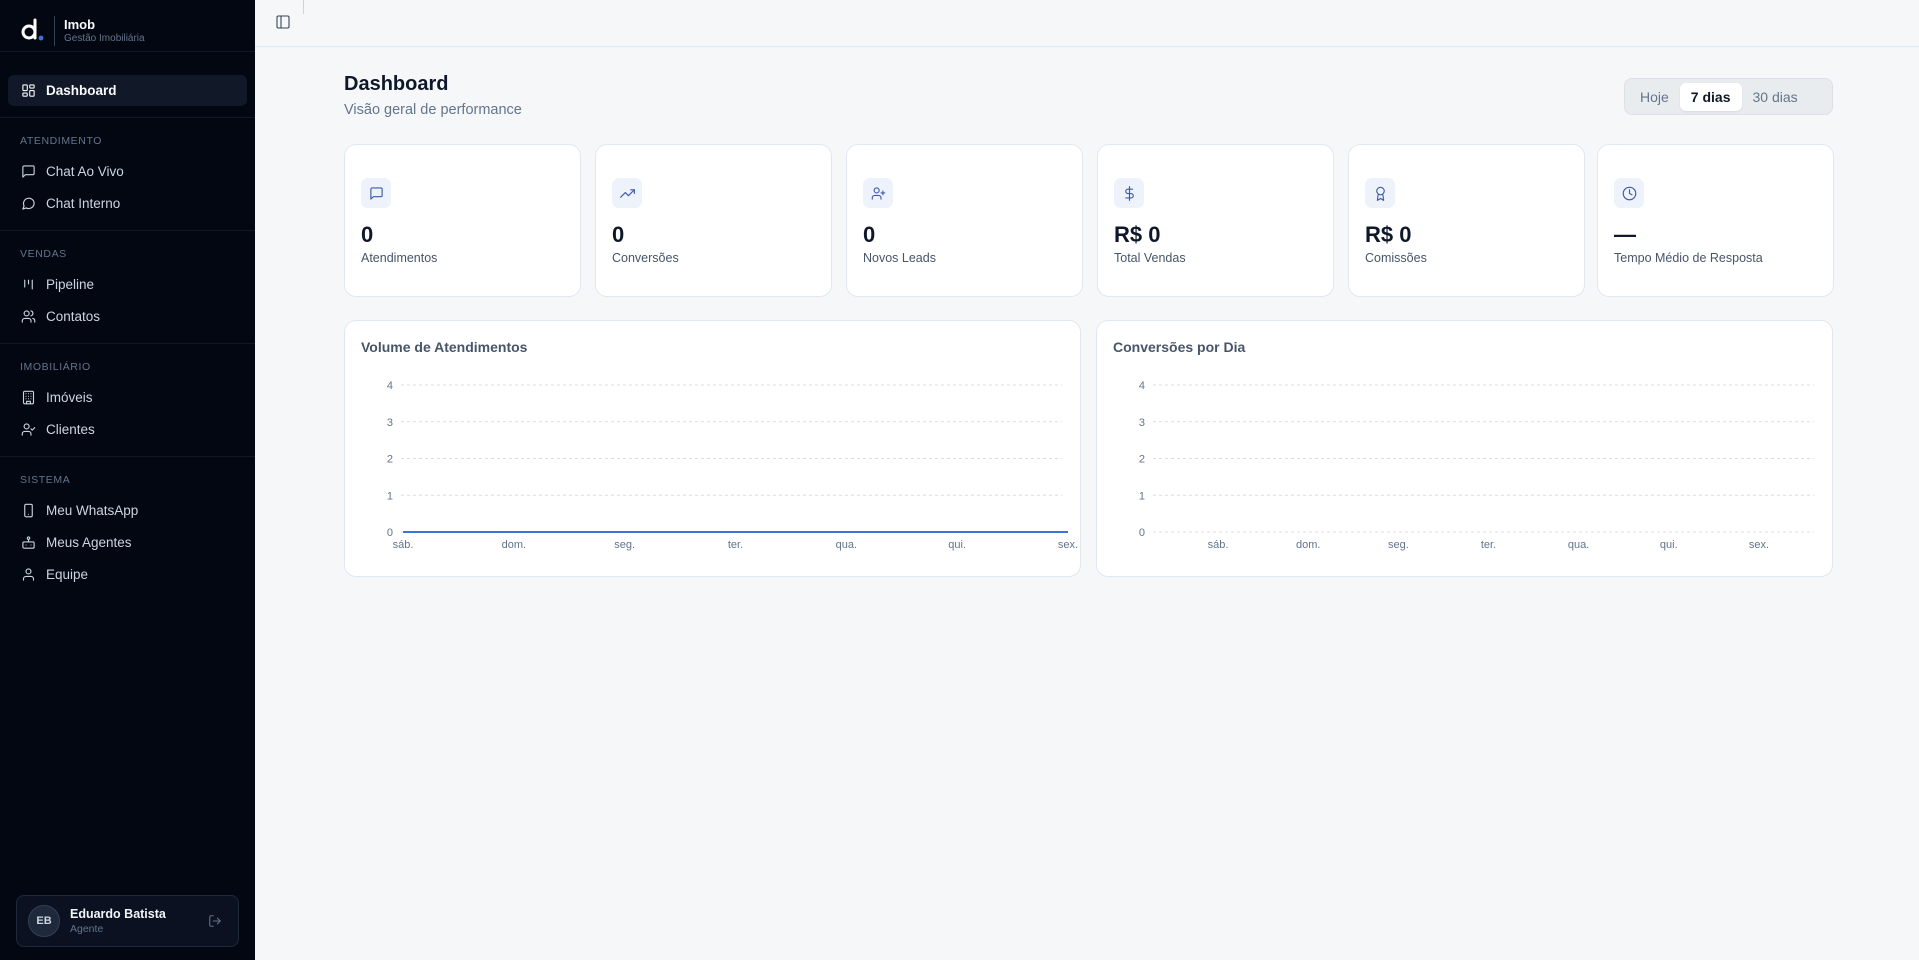 The height and width of the screenshot is (960, 1919). I want to click on stat-label: Novos Leads, so click(899, 258).